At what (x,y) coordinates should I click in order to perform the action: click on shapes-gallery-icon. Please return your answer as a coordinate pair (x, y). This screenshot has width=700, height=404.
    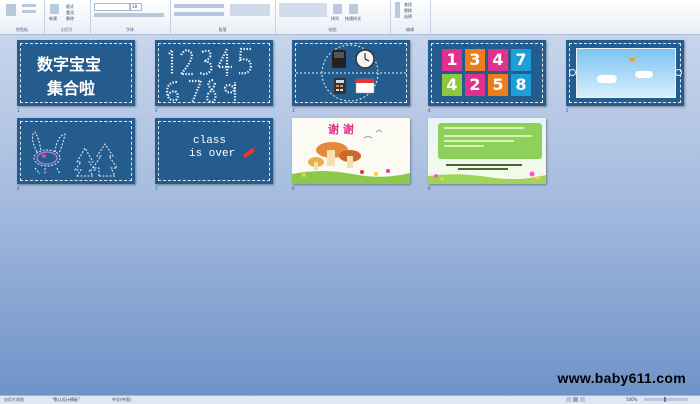
    Looking at the image, I should click on (303, 10).